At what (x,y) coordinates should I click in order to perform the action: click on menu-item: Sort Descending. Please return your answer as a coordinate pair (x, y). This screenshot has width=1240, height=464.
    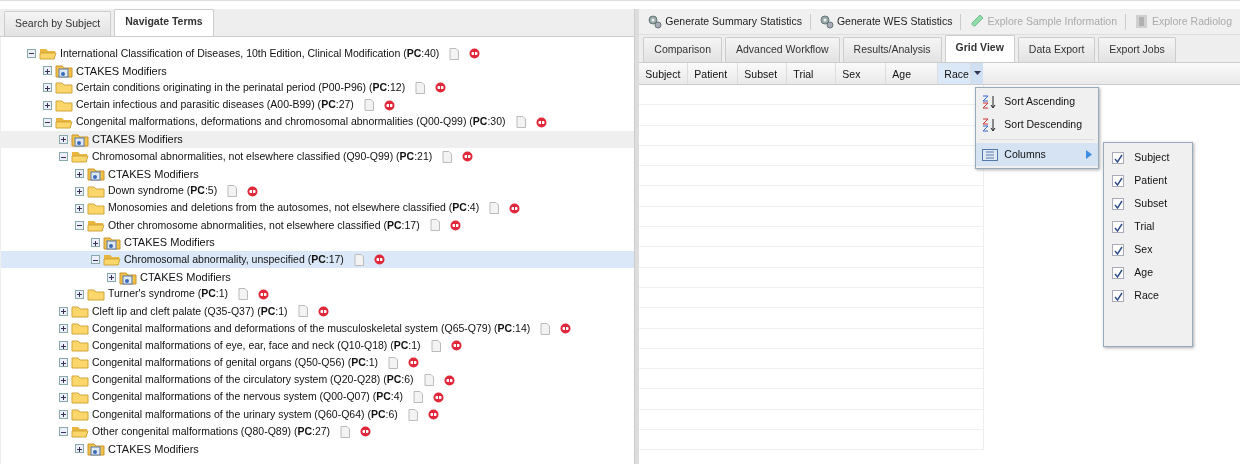
    Looking at the image, I should click on (1037, 124).